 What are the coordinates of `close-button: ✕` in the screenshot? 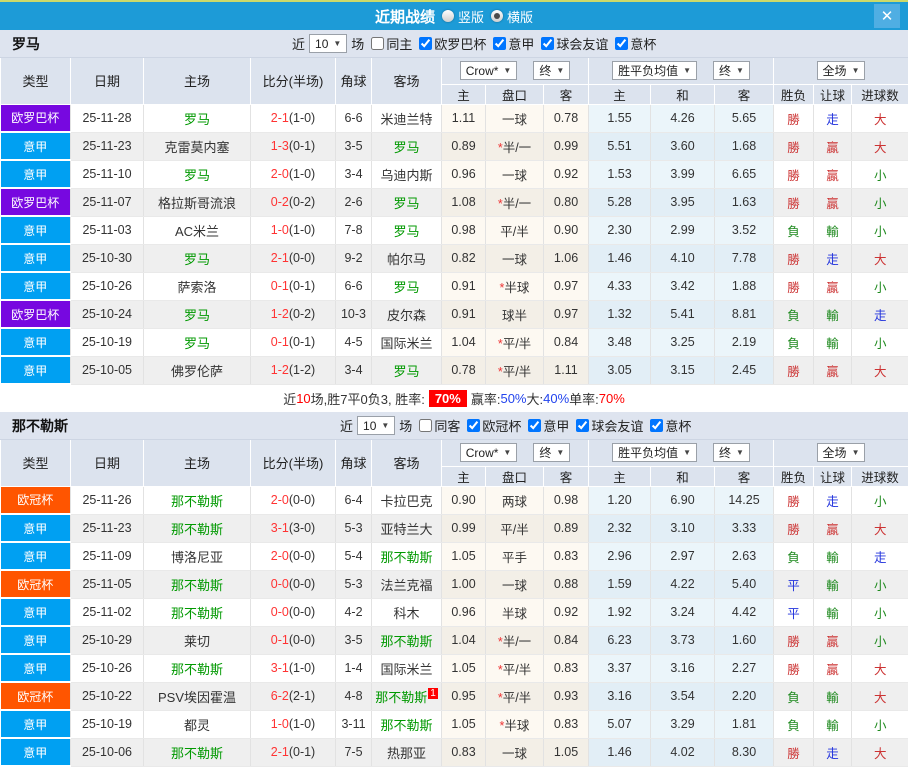 It's located at (887, 16).